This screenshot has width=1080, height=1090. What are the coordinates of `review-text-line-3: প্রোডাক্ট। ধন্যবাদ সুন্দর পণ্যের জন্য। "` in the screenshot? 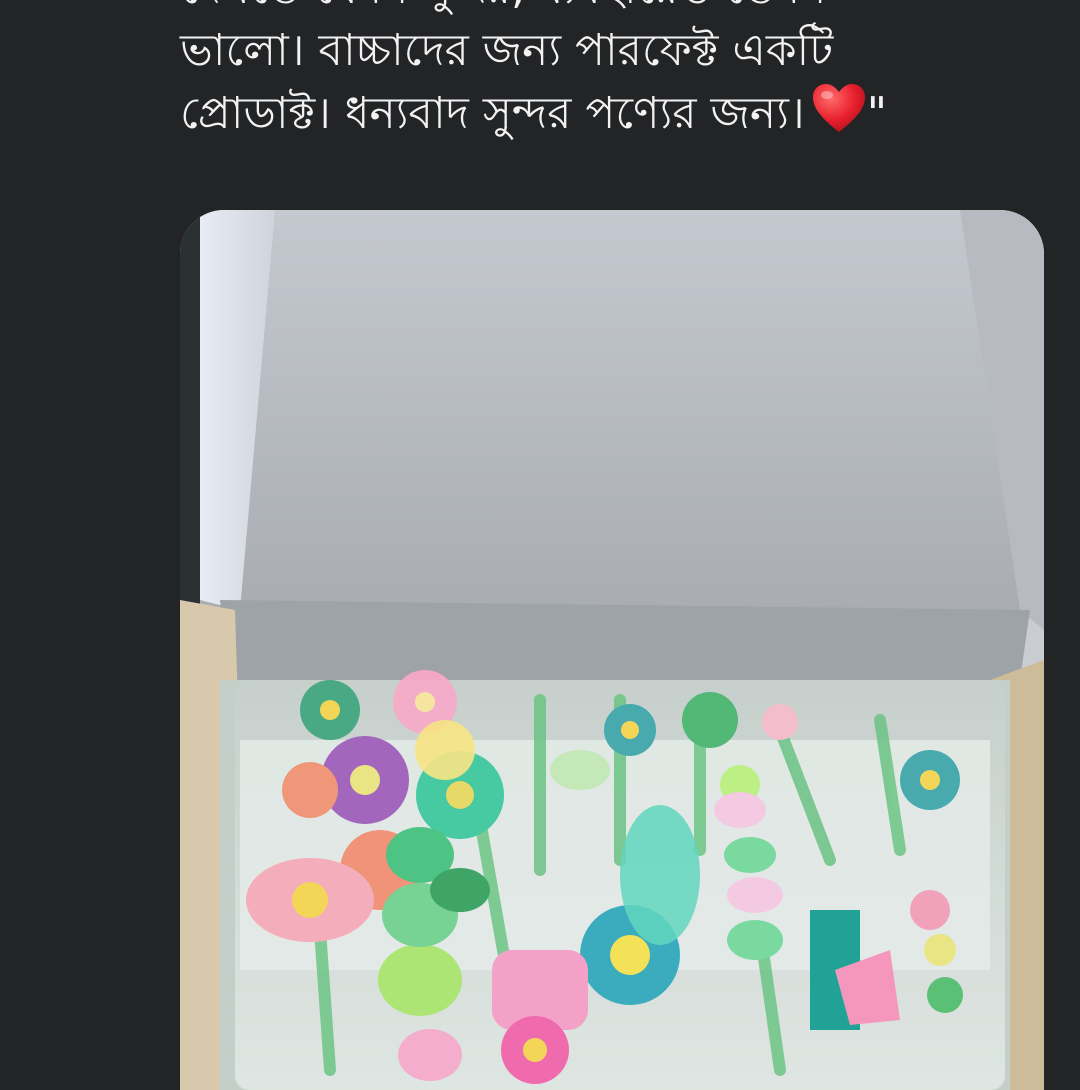 It's located at (620, 113).